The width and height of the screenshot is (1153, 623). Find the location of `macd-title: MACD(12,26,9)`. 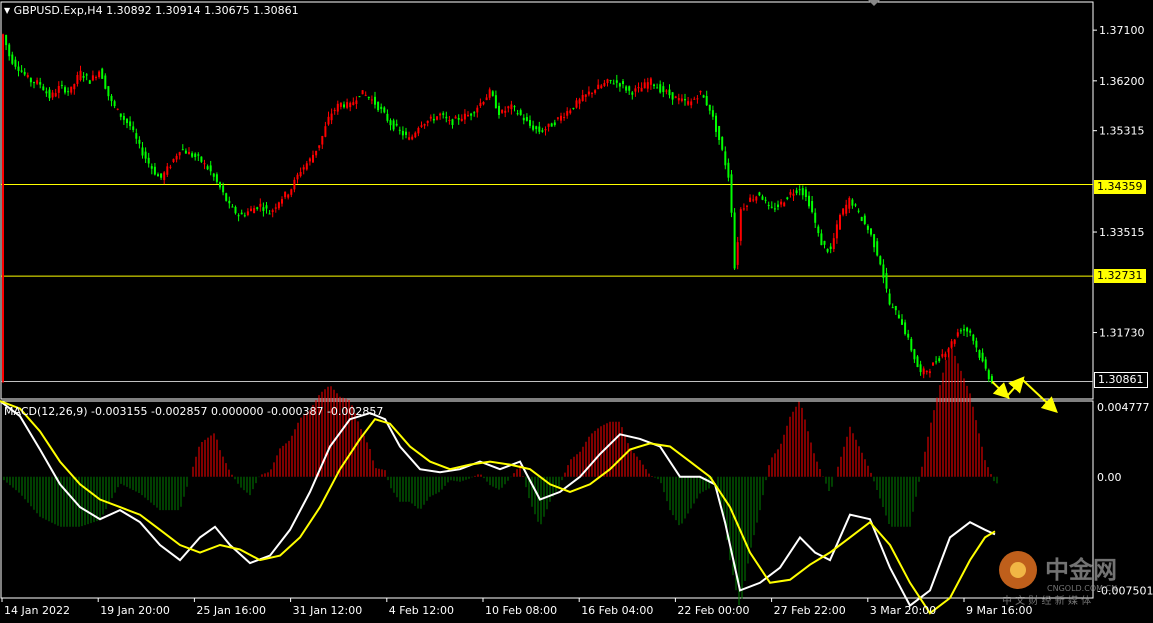

macd-title: MACD(12,26,9) is located at coordinates (46, 411).